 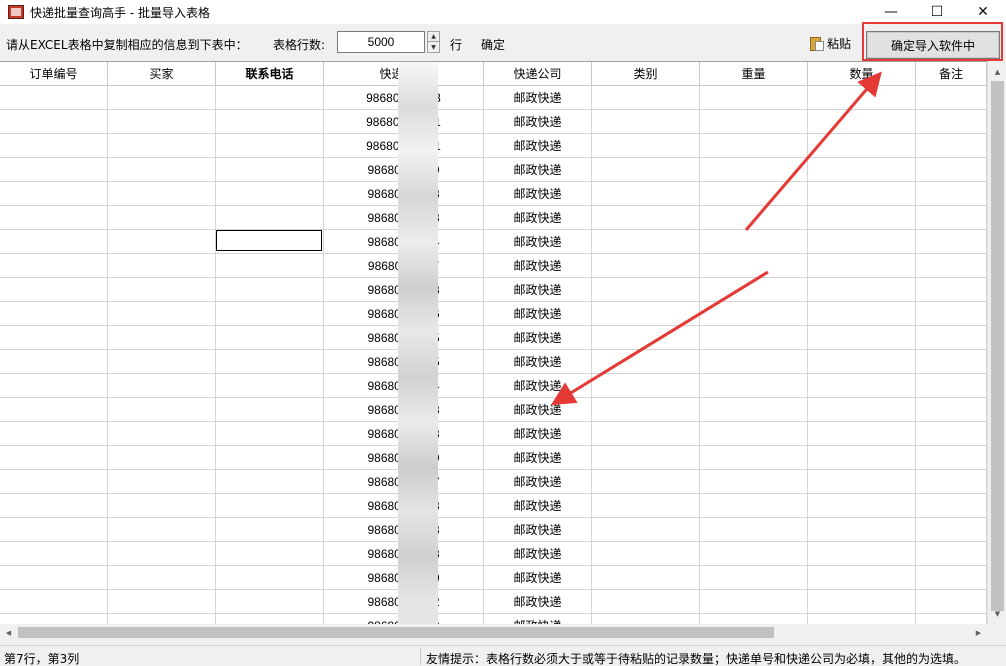 I want to click on scroll-down-icon: ▼, so click(x=997, y=613).